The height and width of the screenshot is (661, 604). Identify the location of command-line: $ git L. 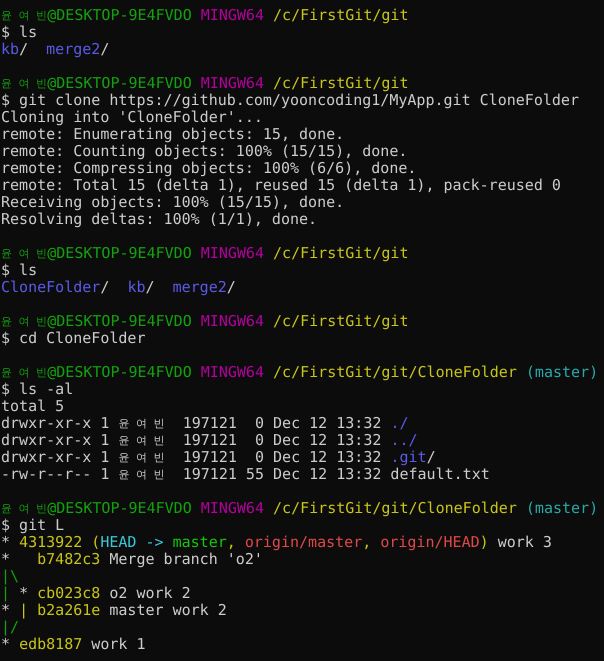
(32, 525).